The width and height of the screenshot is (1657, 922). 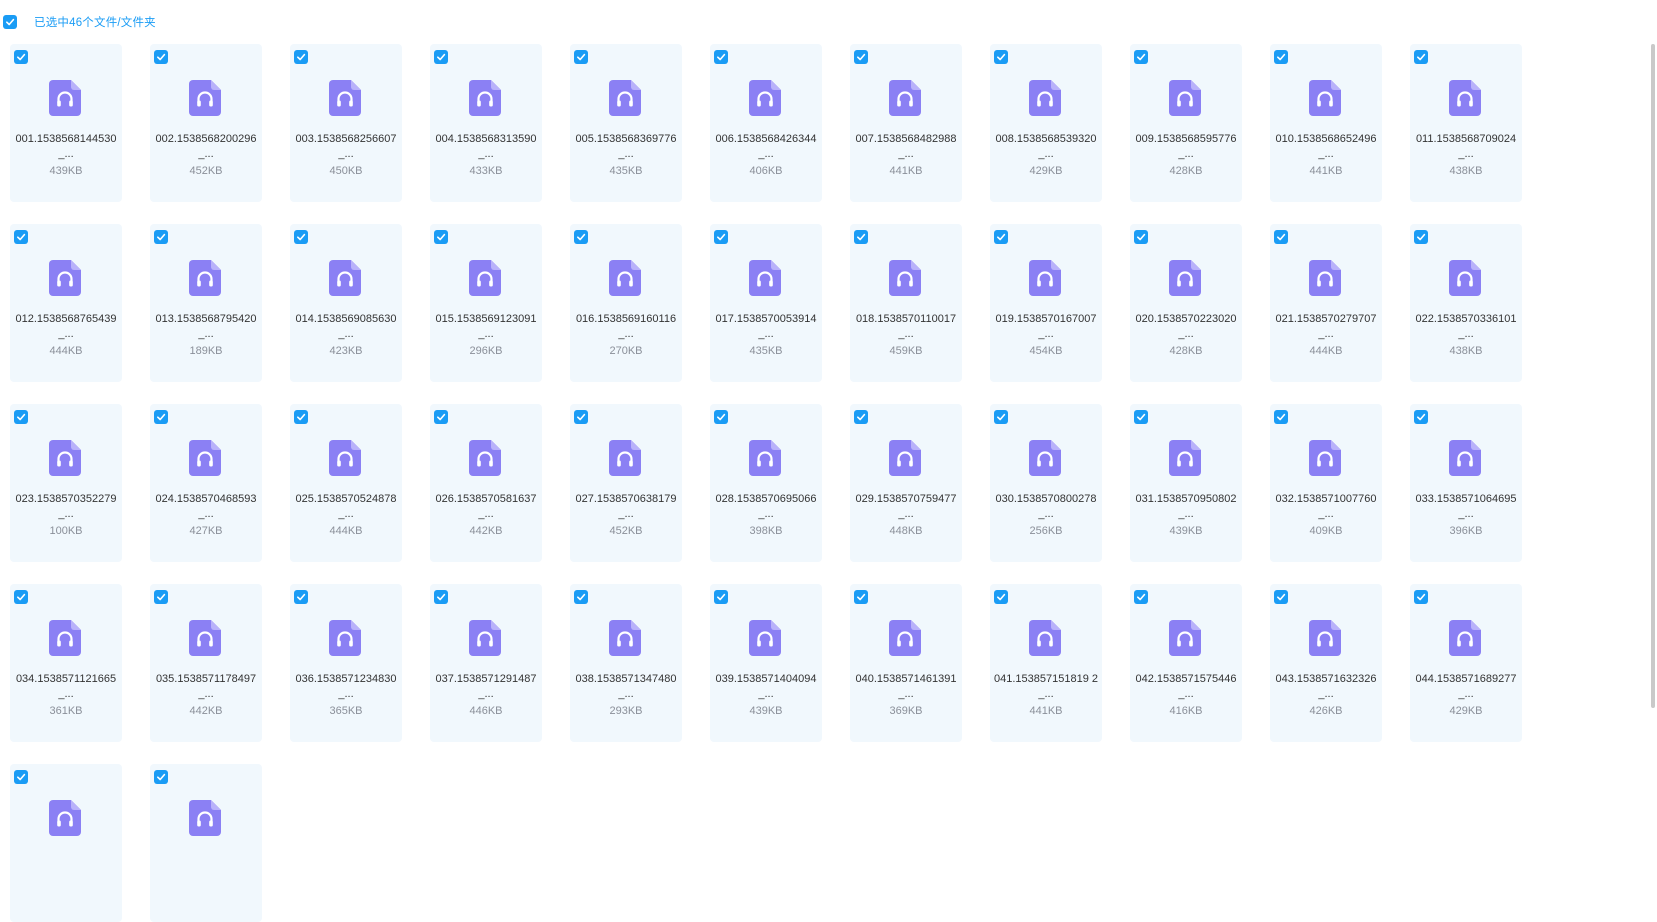 I want to click on file-tile: 039.1538571404094_... 439KB, so click(x=766, y=663).